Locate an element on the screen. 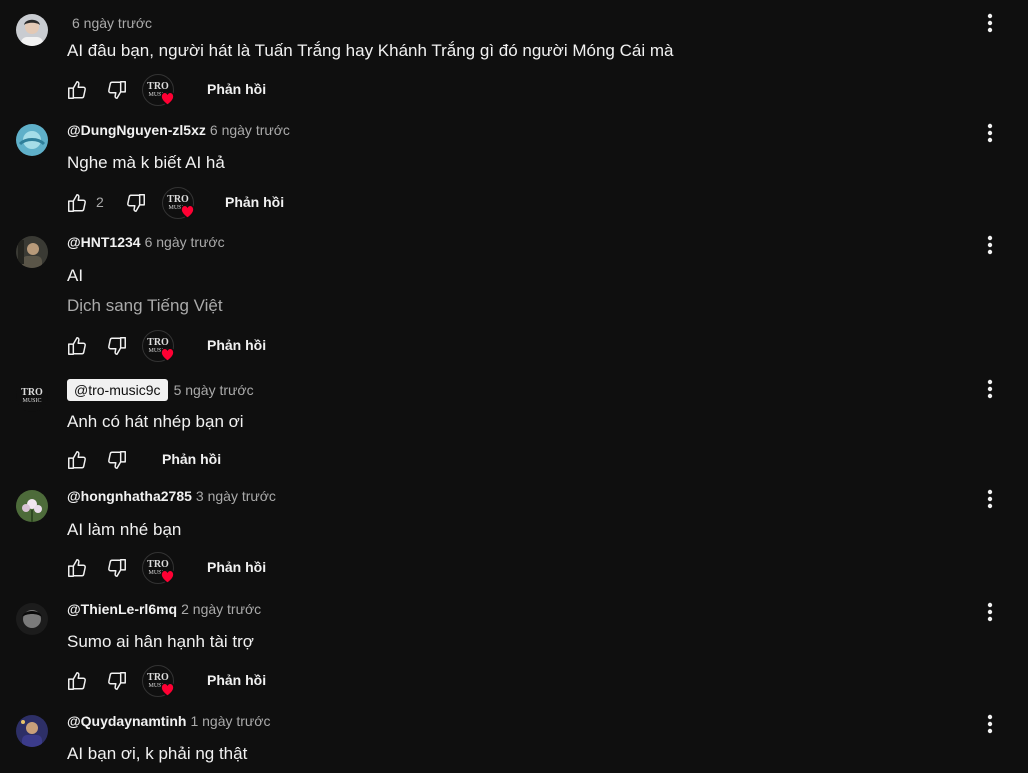 This screenshot has height=773, width=1028. comment-header: @DungNguyen-zl5xz 6 ngày trước is located at coordinates (178, 130).